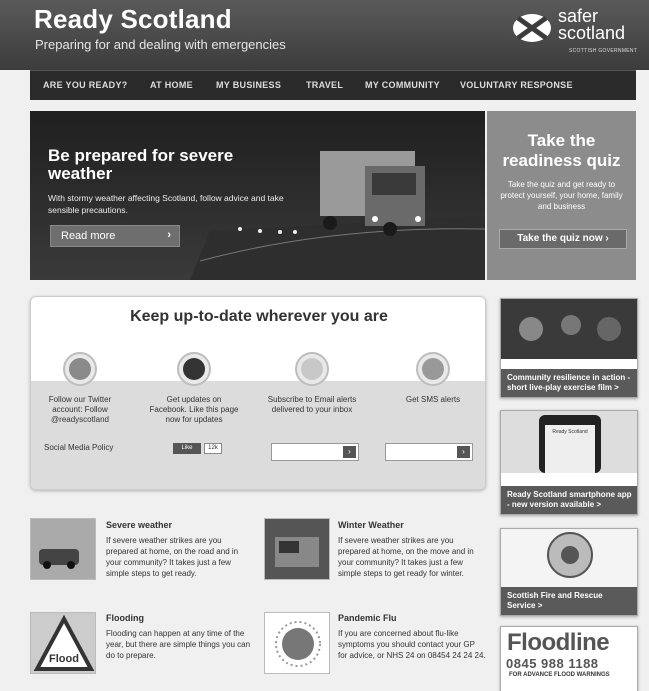  I want to click on email-input: ›, so click(315, 452).